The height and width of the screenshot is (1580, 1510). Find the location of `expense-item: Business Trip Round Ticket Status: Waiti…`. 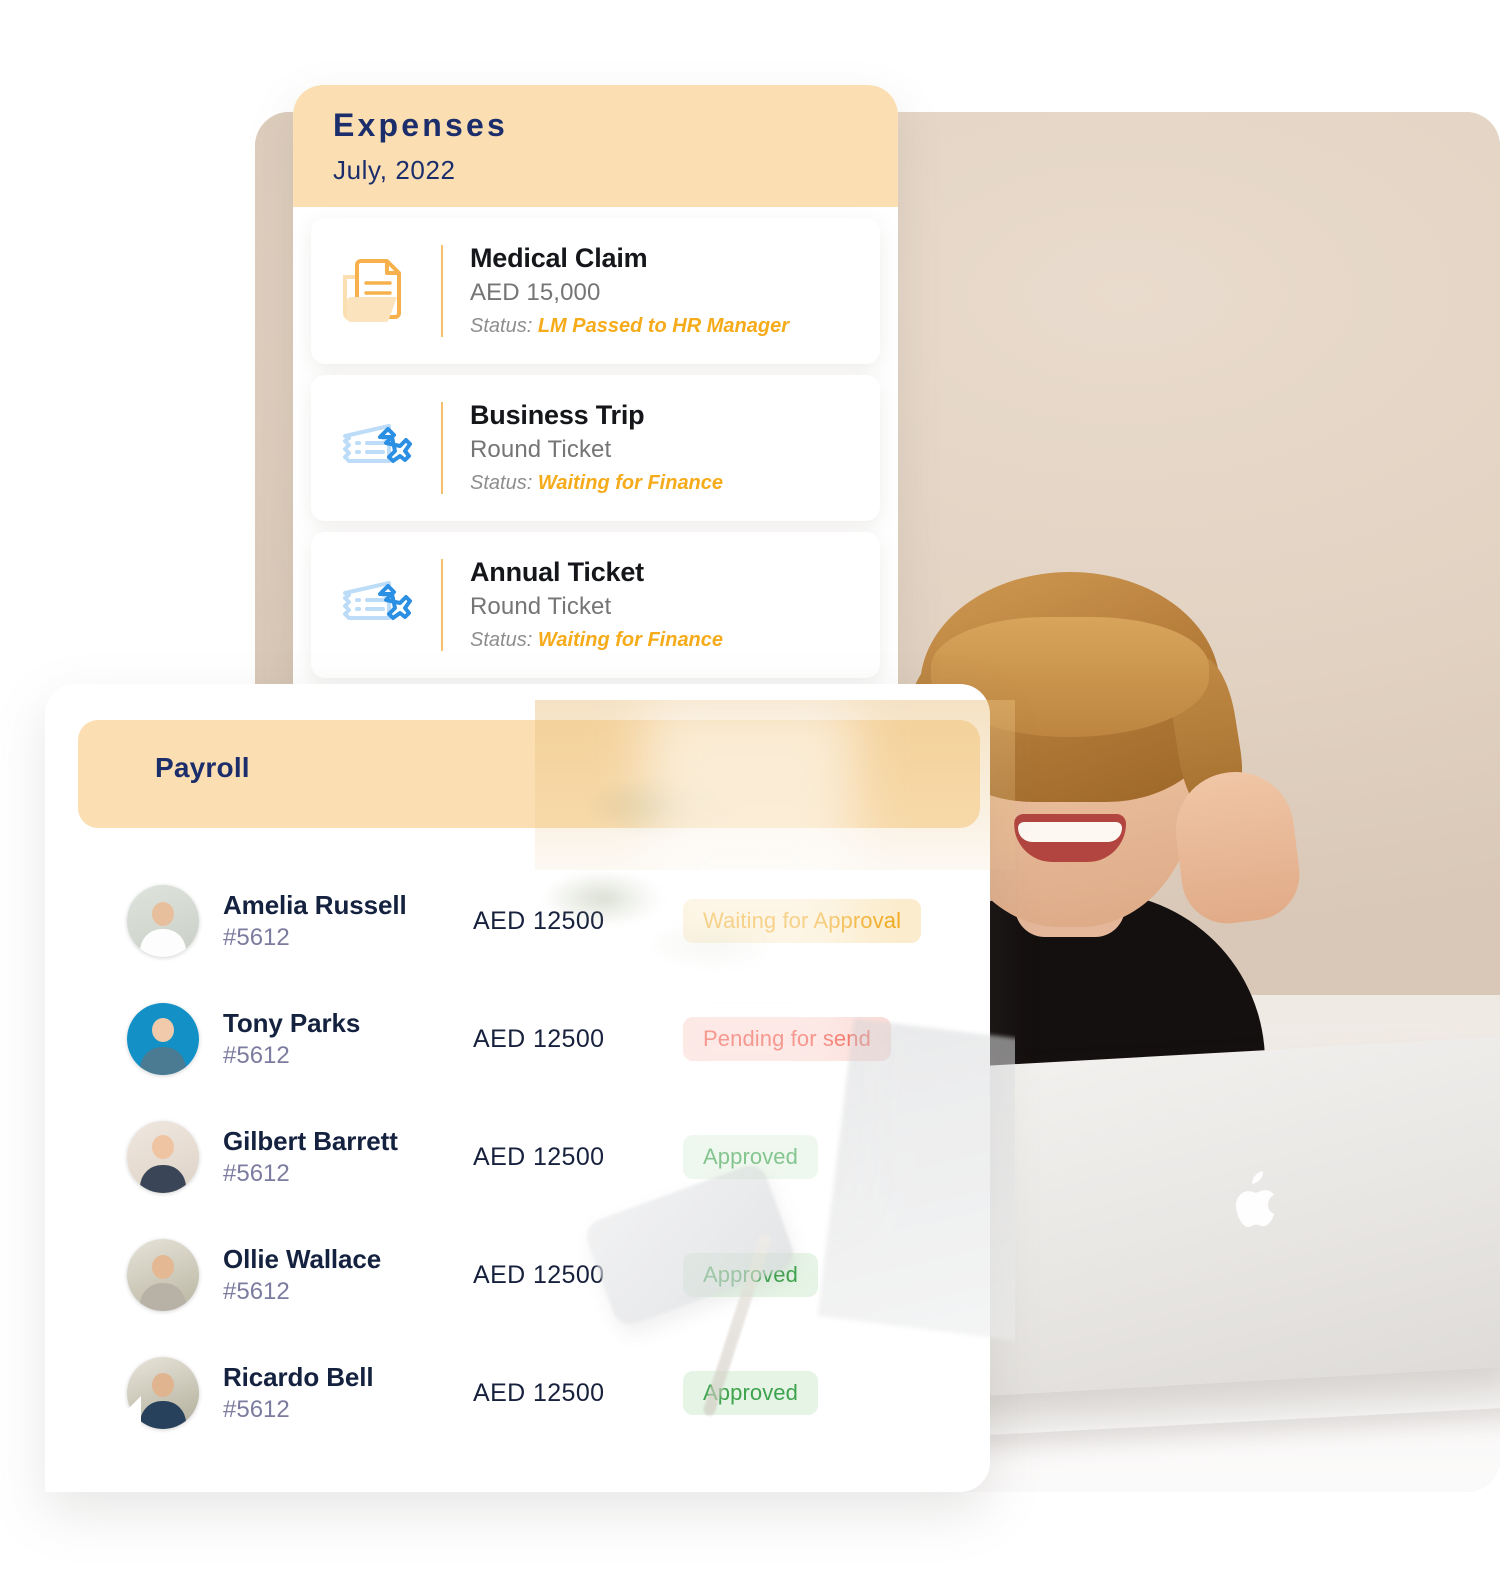

expense-item: Business Trip Round Ticket Status: Waiti… is located at coordinates (595, 448).